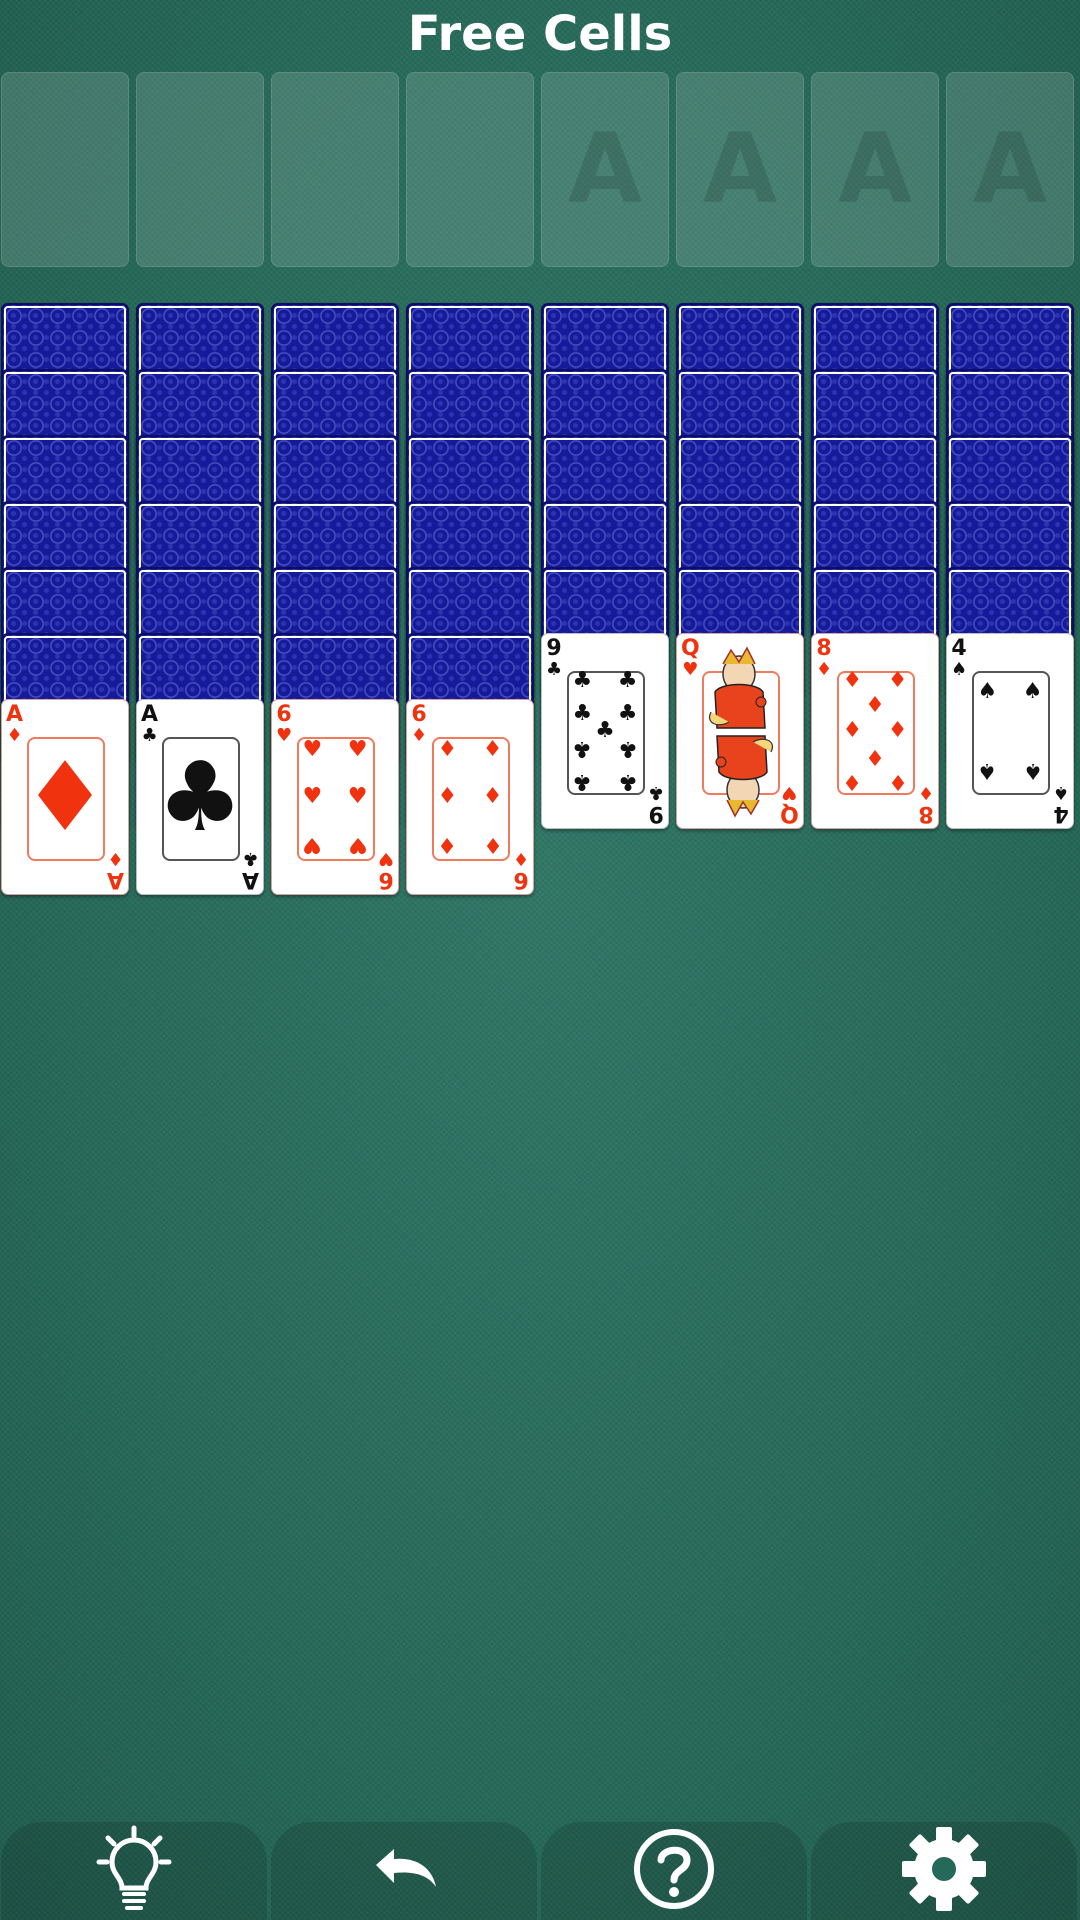  What do you see at coordinates (470, 797) in the screenshot?
I see `card-6-of-diamonds: 6 ♦ 6 ♦ ♦ ♦ ♦ ♦ ♦ ♦` at bounding box center [470, 797].